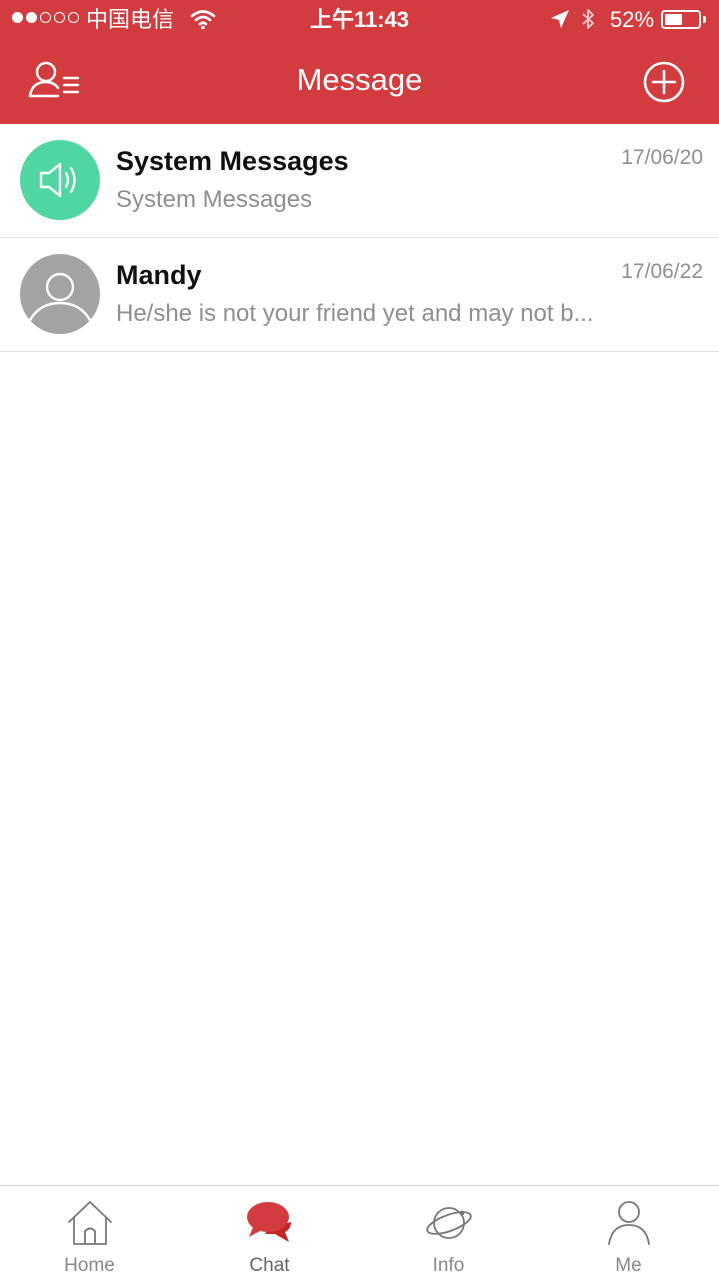 Image resolution: width=719 pixels, height=1280 pixels. I want to click on planet-icon, so click(448, 1223).